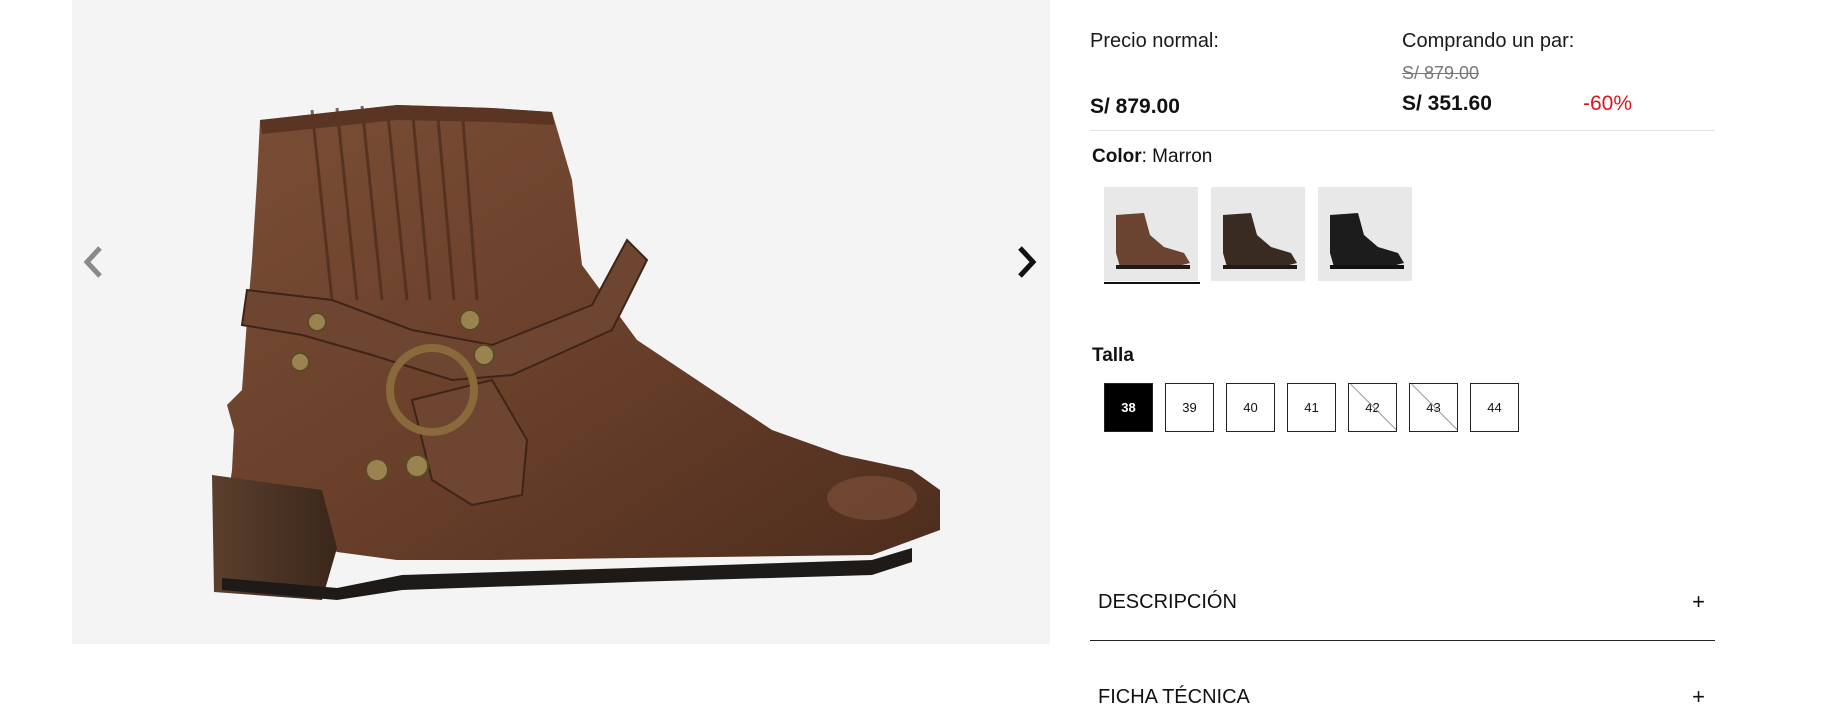 This screenshot has height=722, width=1826. I want to click on old-price: S/ 879.00, so click(1441, 73).